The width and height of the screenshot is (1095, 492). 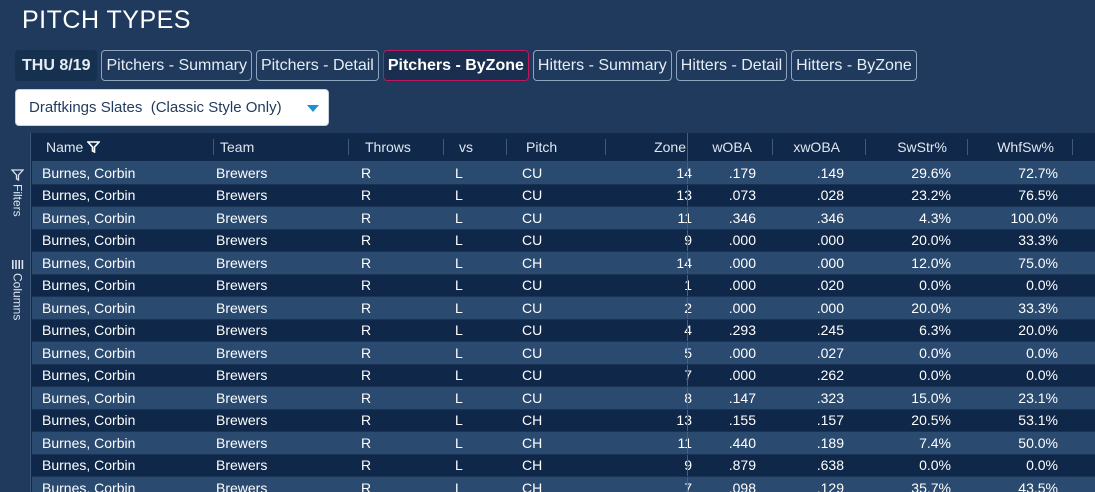 I want to click on cell-woba: .155, so click(x=742, y=420).